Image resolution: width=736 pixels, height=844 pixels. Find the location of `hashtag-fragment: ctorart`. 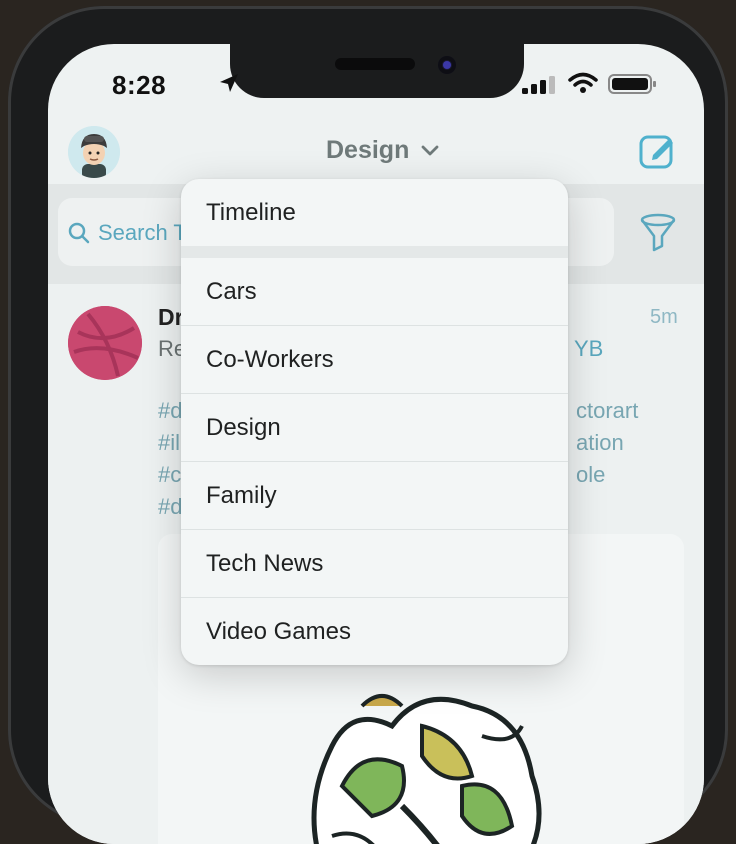

hashtag-fragment: ctorart is located at coordinates (607, 411).